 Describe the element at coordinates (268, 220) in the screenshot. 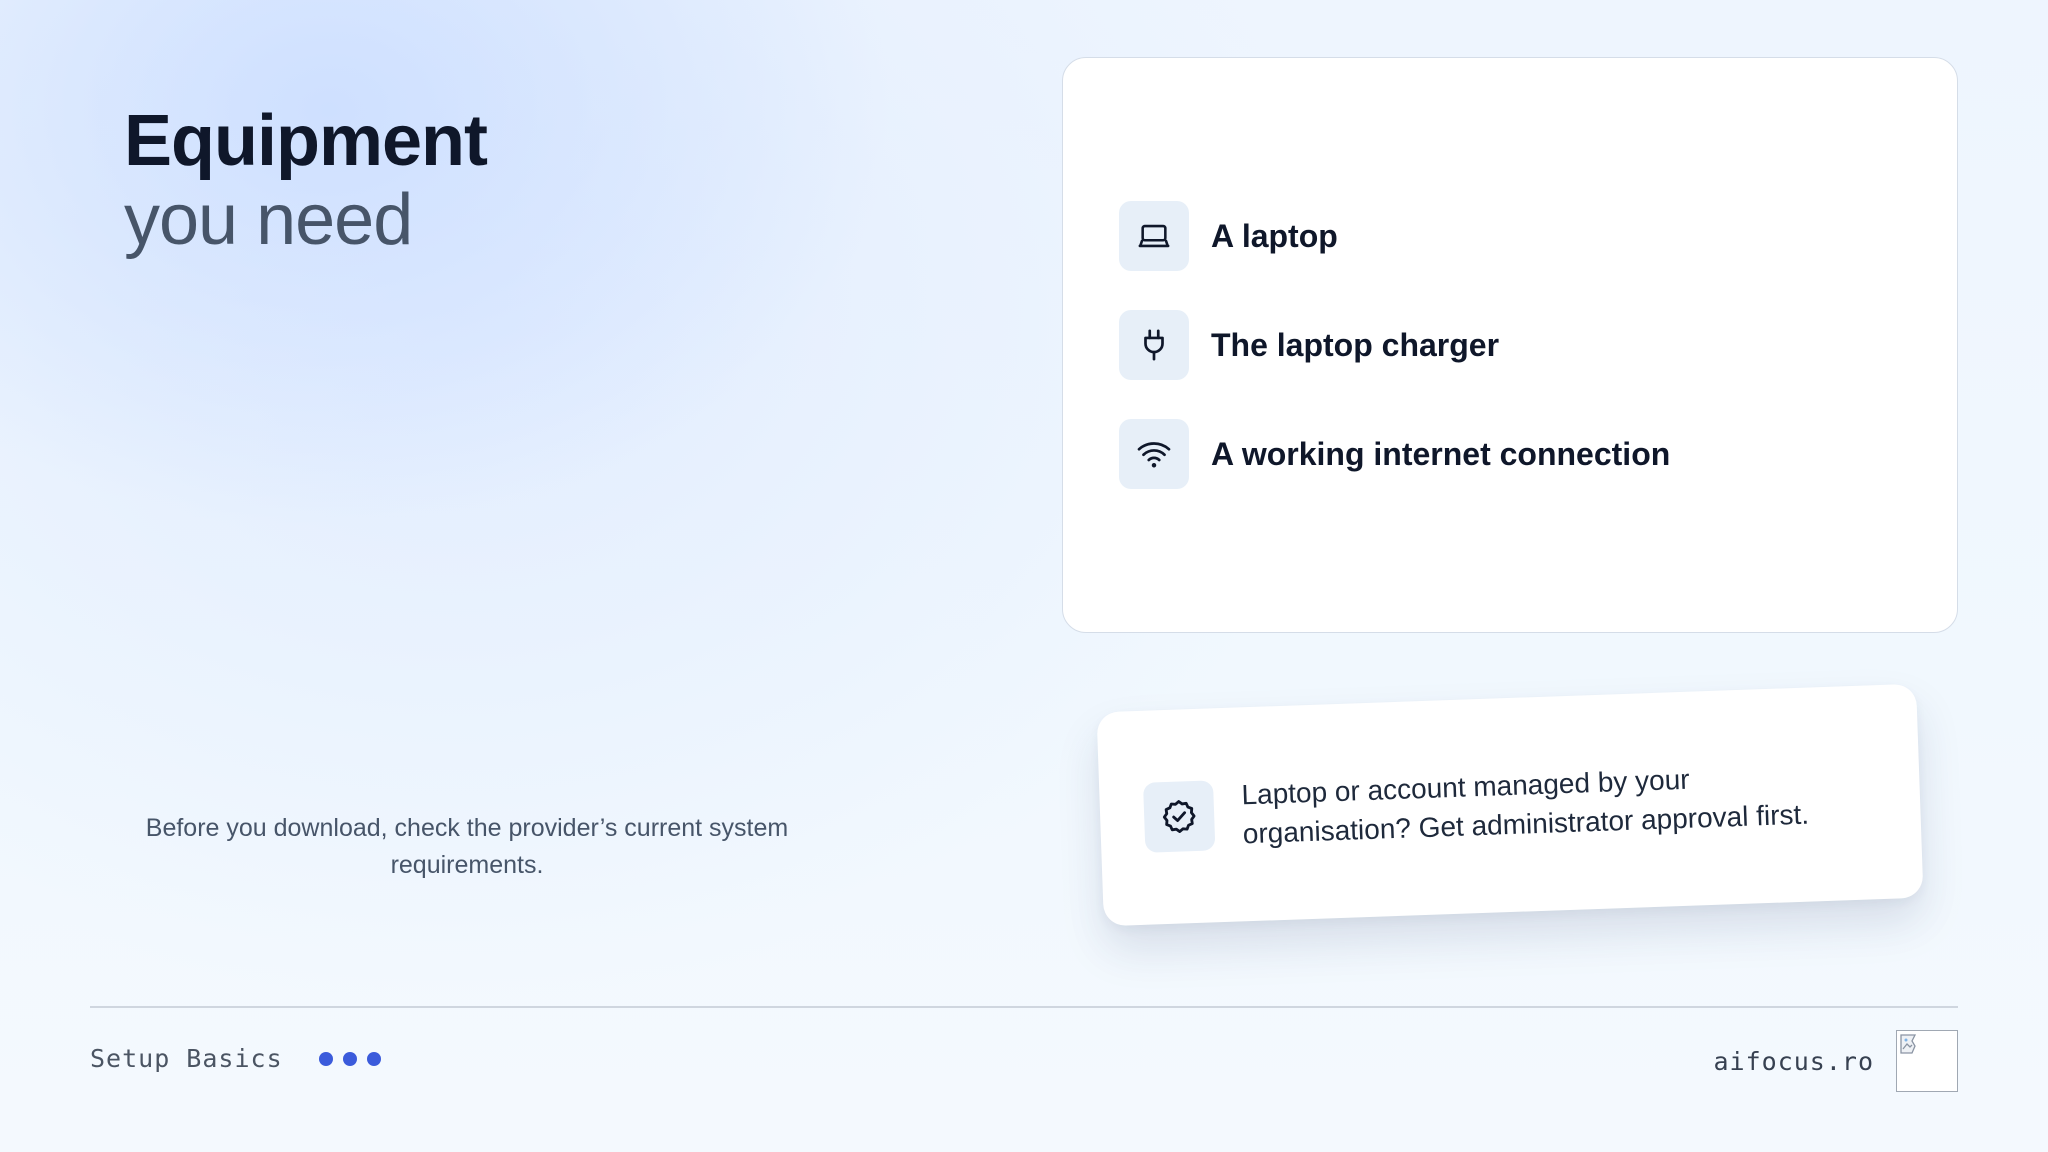

I see `title-sub: you need` at that location.